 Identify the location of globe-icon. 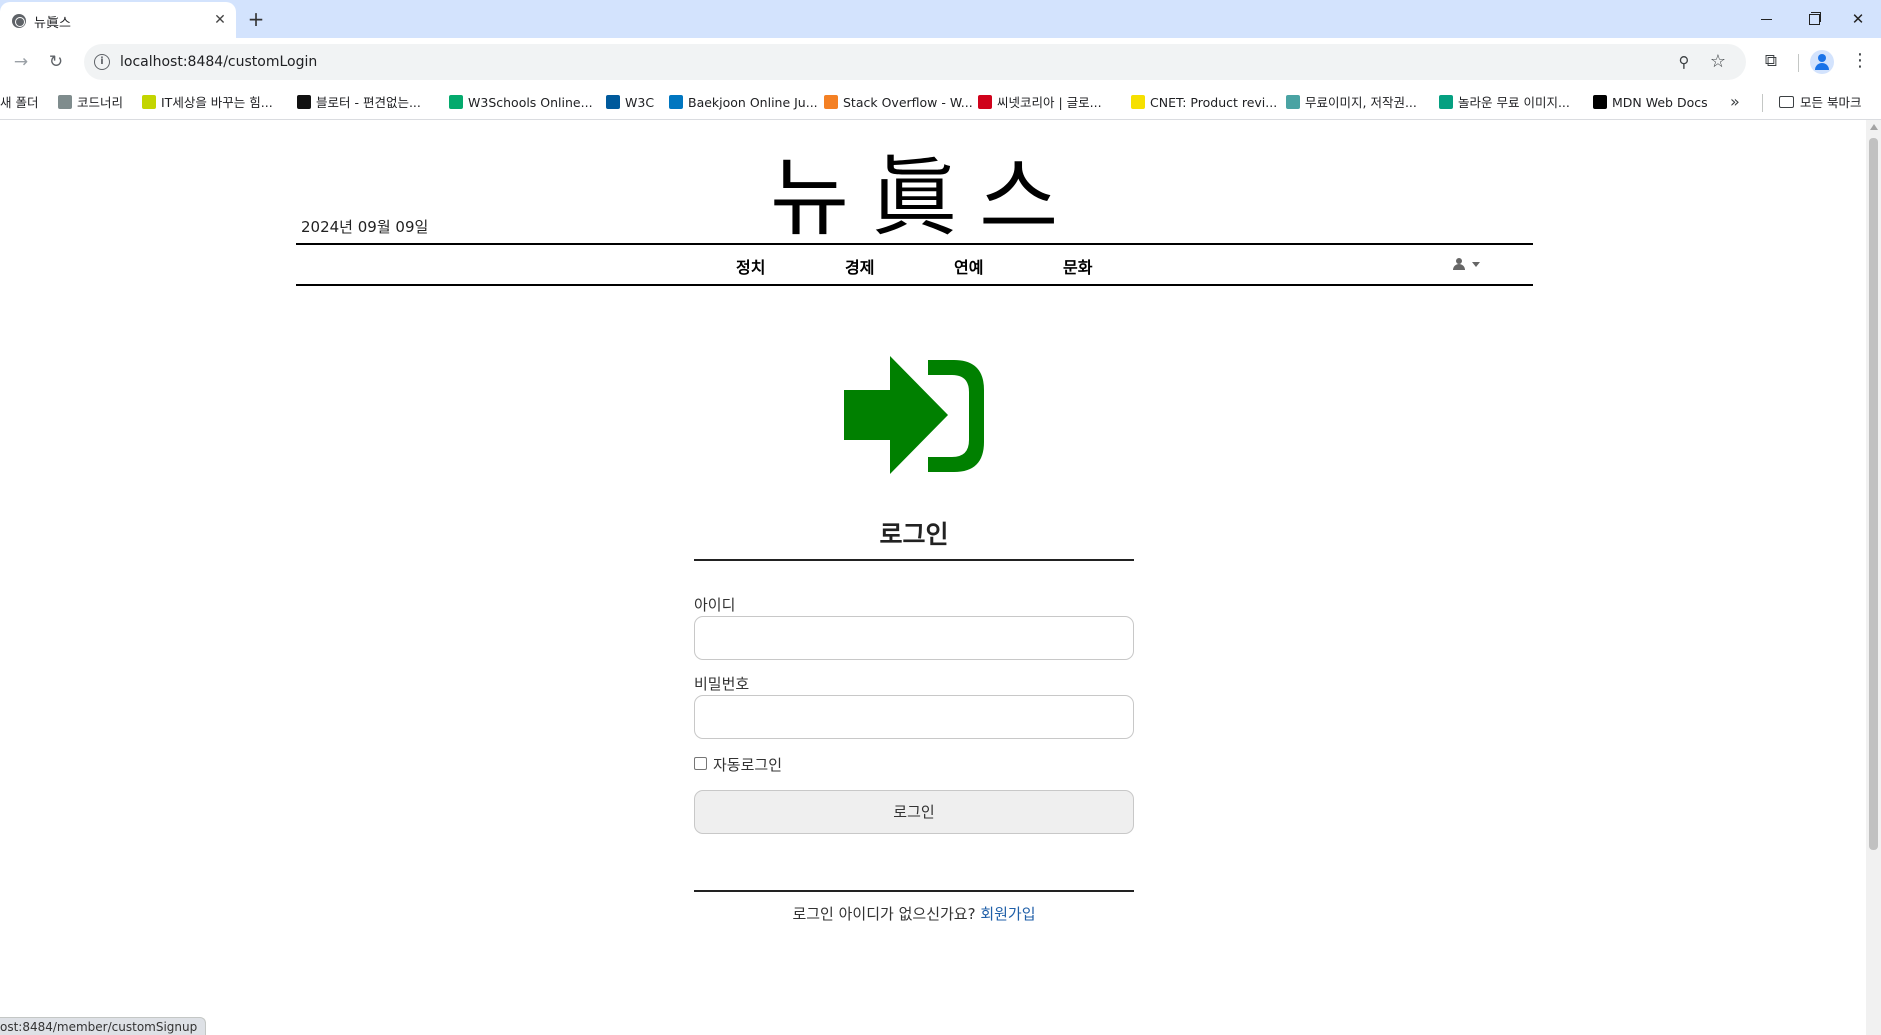
(19, 21).